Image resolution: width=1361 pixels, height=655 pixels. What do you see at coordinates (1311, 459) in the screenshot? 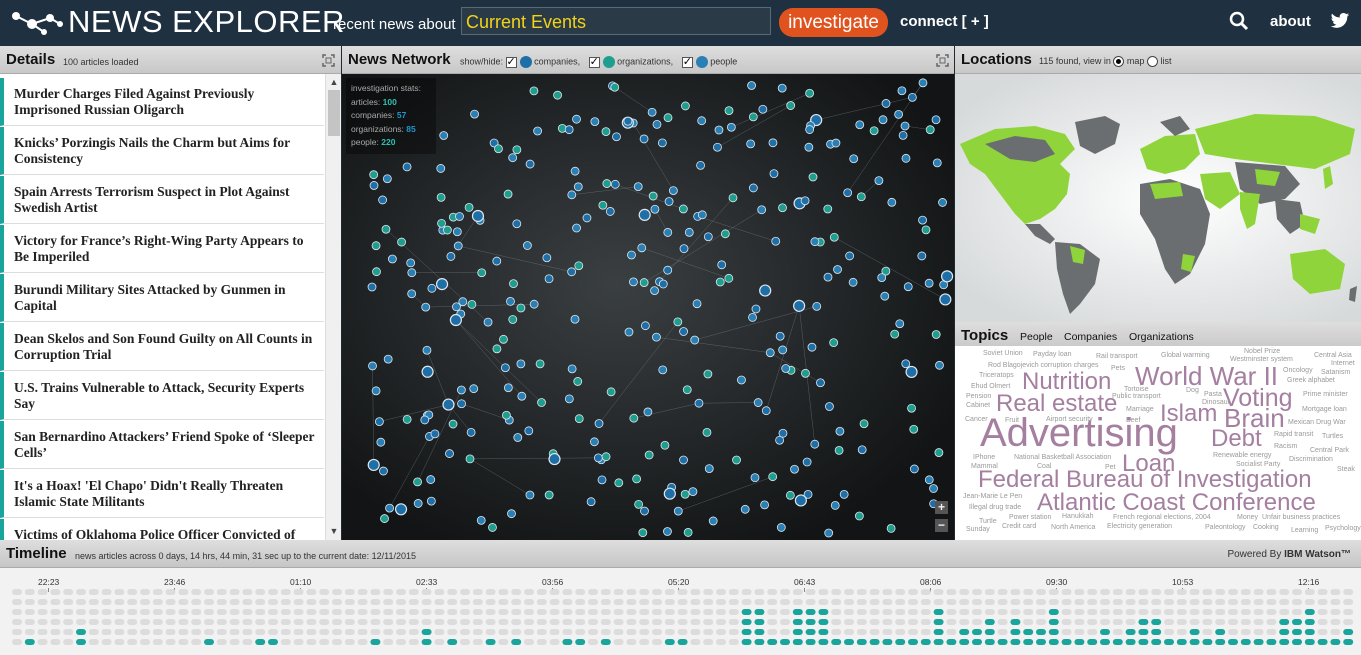
I see `topic-word: Discrimination` at bounding box center [1311, 459].